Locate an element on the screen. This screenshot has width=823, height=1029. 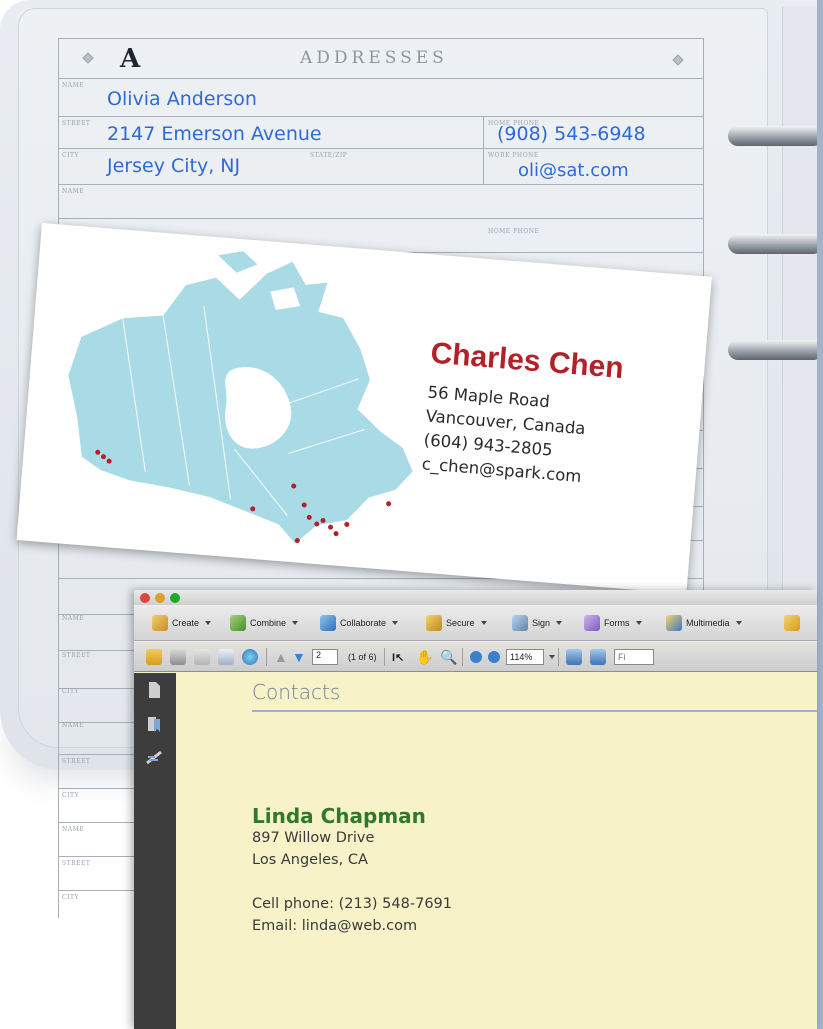
label-street: STREET is located at coordinates (76, 123).